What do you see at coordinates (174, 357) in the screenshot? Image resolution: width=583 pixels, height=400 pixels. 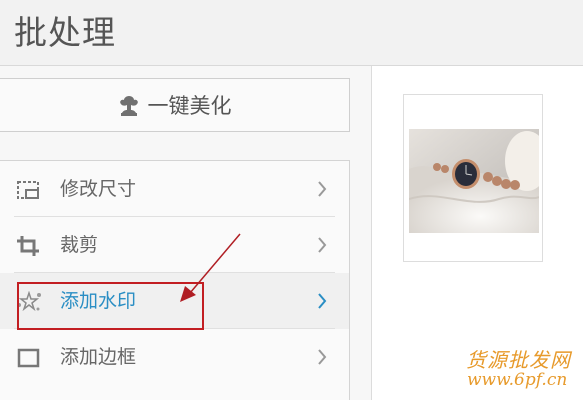 I see `menu-item-add-frame: 添加边框` at bounding box center [174, 357].